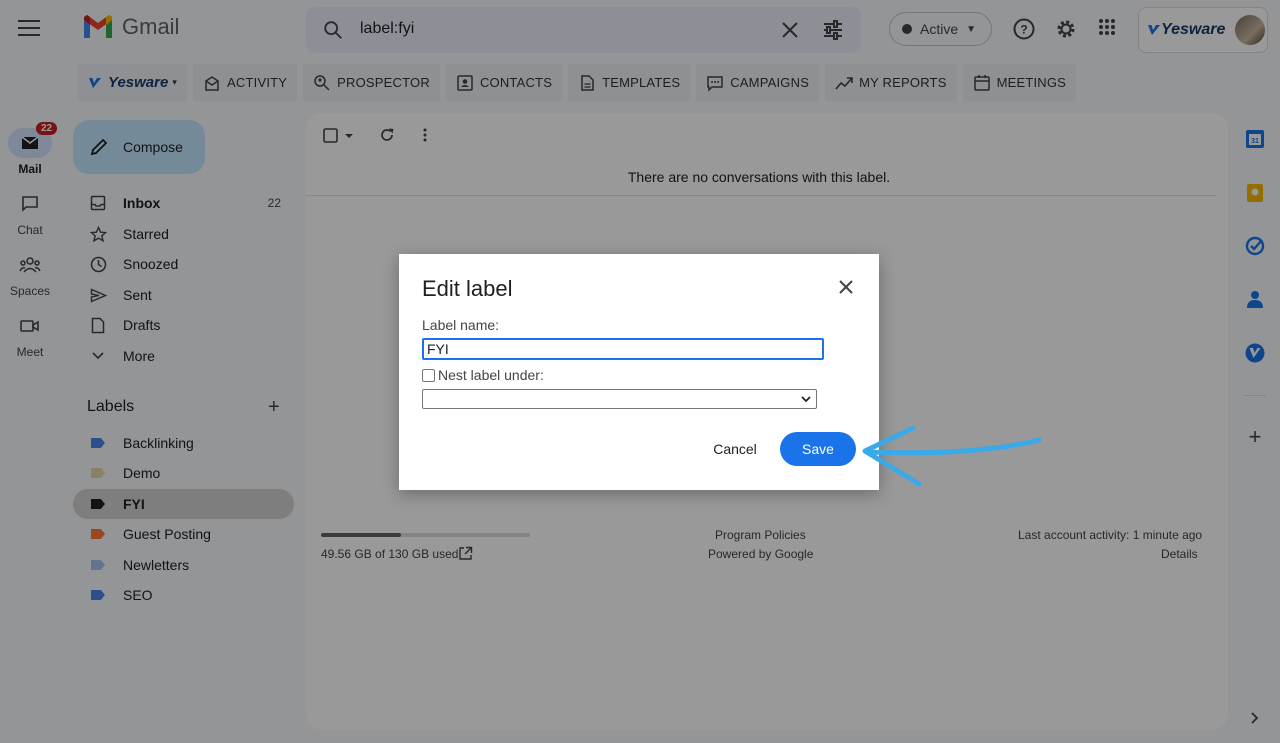 Image resolution: width=1280 pixels, height=743 pixels. I want to click on dialog-title: Edit label, so click(467, 288).